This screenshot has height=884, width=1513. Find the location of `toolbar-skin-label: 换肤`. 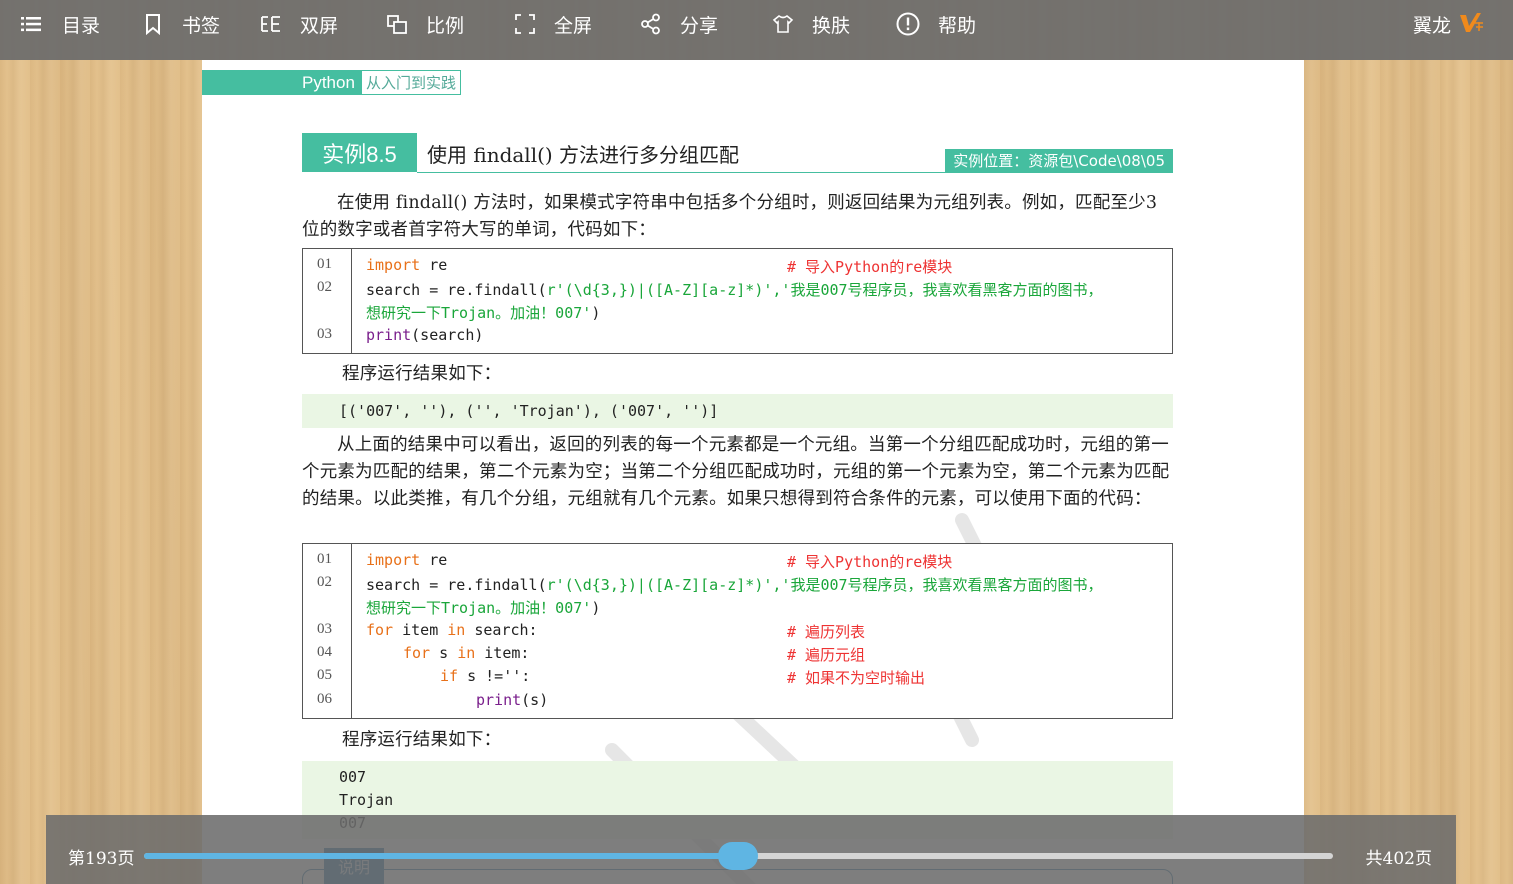

toolbar-skin-label: 换肤 is located at coordinates (831, 25).